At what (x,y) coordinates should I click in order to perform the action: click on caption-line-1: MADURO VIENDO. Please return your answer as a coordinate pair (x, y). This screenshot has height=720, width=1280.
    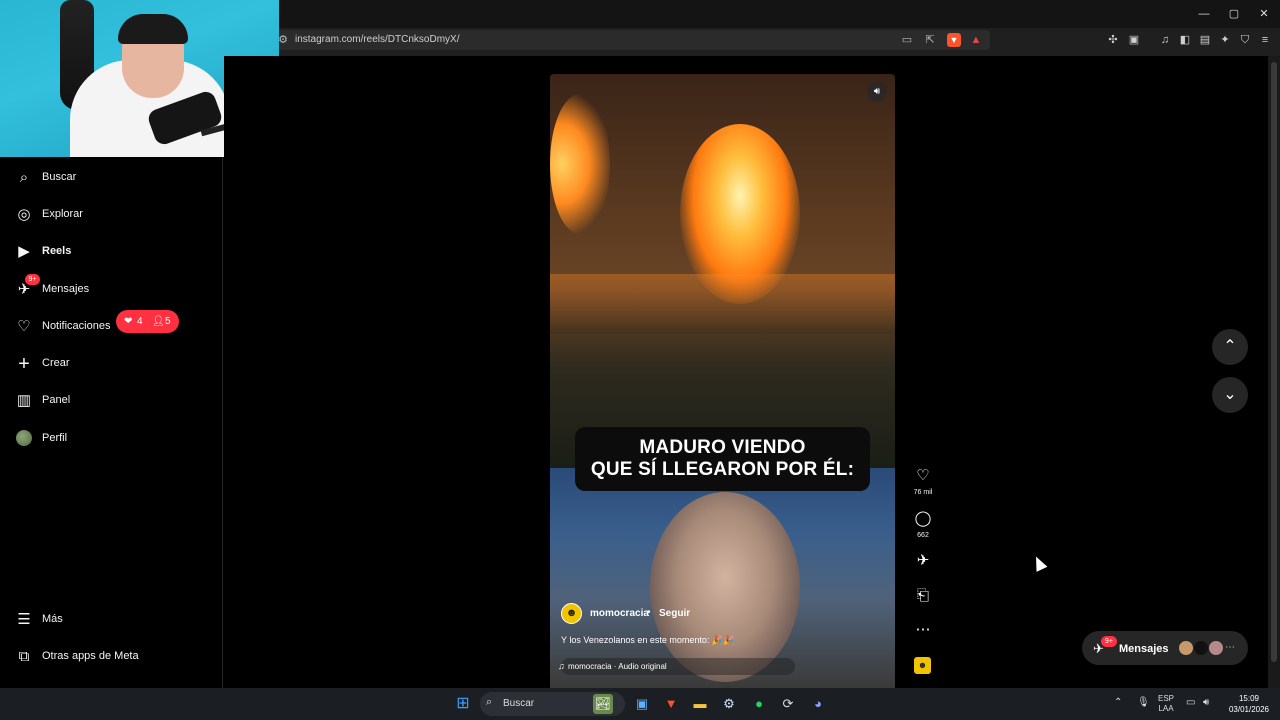
    Looking at the image, I should click on (722, 447).